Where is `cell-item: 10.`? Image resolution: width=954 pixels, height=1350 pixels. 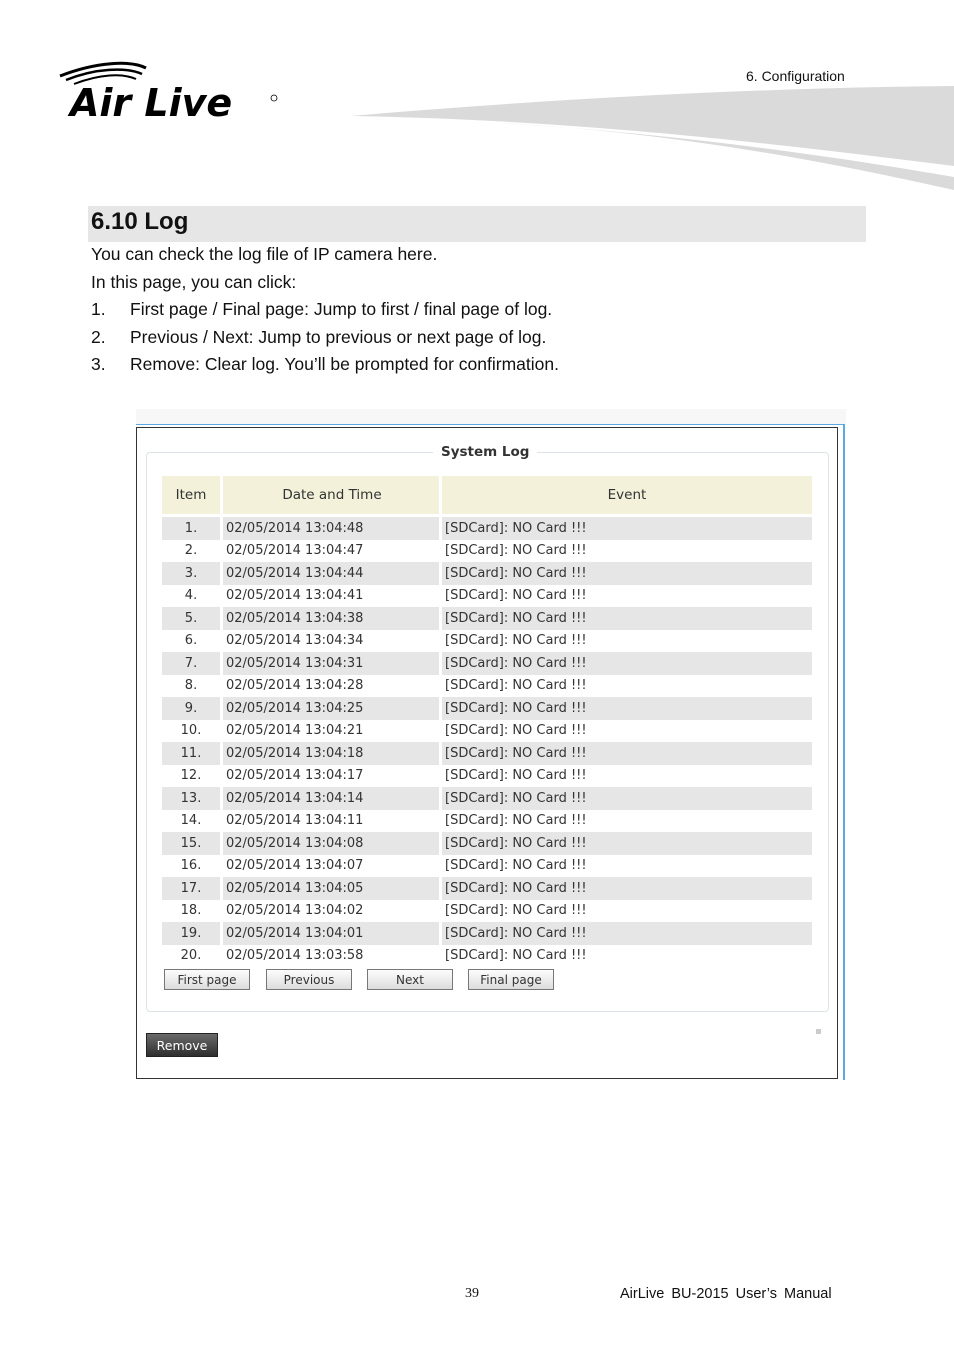 cell-item: 10. is located at coordinates (191, 730).